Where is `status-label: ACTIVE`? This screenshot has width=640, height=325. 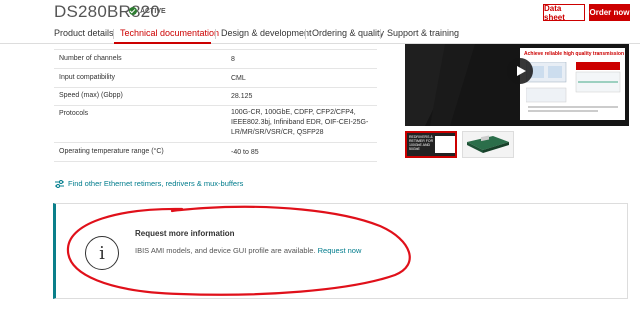 status-label: ACTIVE is located at coordinates (153, 11).